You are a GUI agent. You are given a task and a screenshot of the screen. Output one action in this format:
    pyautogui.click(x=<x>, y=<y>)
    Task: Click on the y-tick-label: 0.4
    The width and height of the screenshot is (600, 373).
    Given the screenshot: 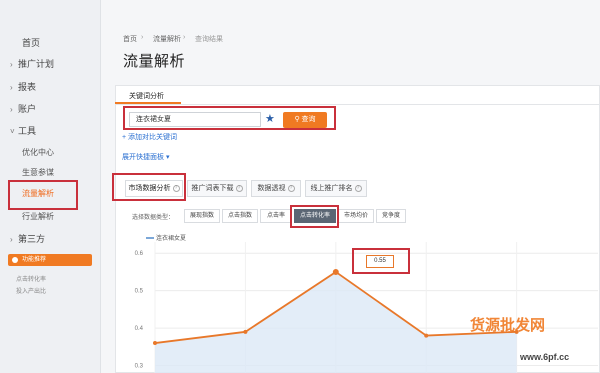 What is the action you would take?
    pyautogui.click(x=139, y=329)
    